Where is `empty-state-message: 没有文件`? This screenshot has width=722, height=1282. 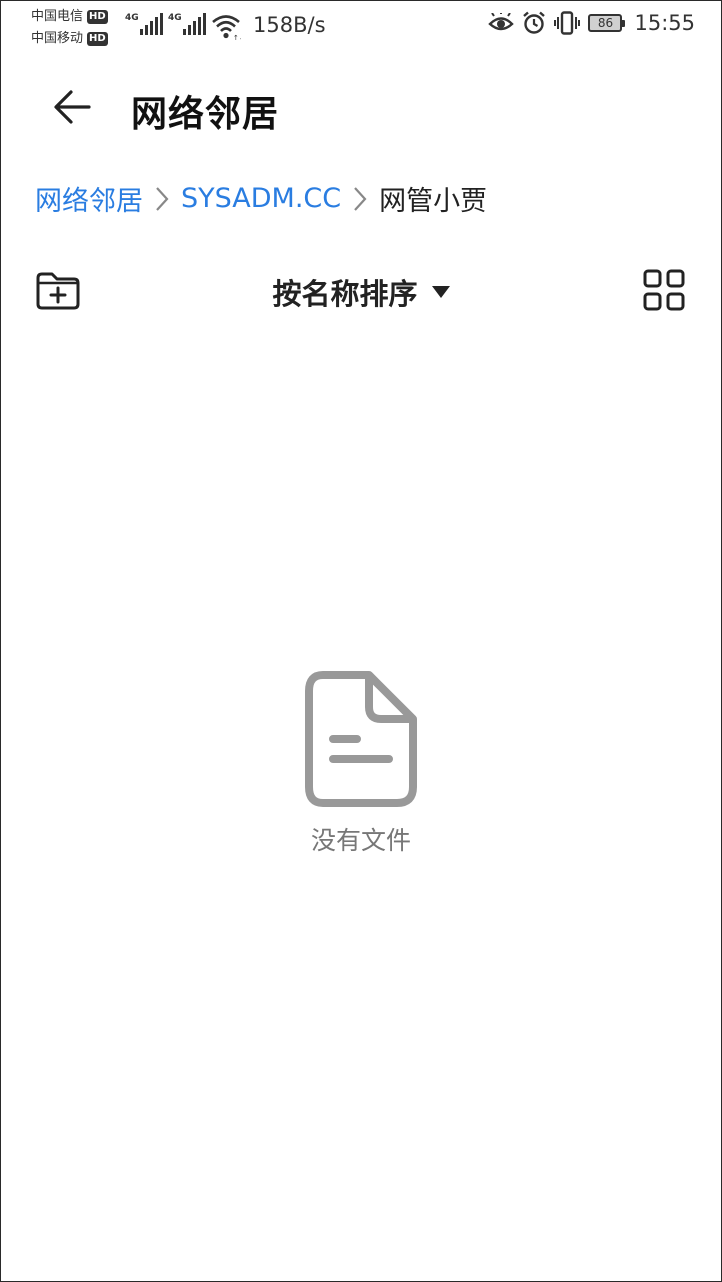 empty-state-message: 没有文件 is located at coordinates (360, 840).